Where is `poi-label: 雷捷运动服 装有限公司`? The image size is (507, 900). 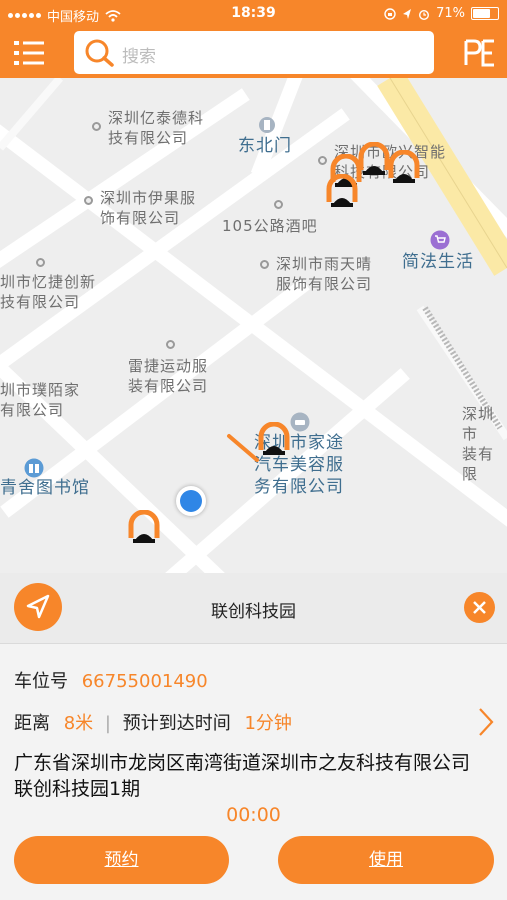
poi-label: 雷捷运动服 装有限公司 is located at coordinates (168, 376).